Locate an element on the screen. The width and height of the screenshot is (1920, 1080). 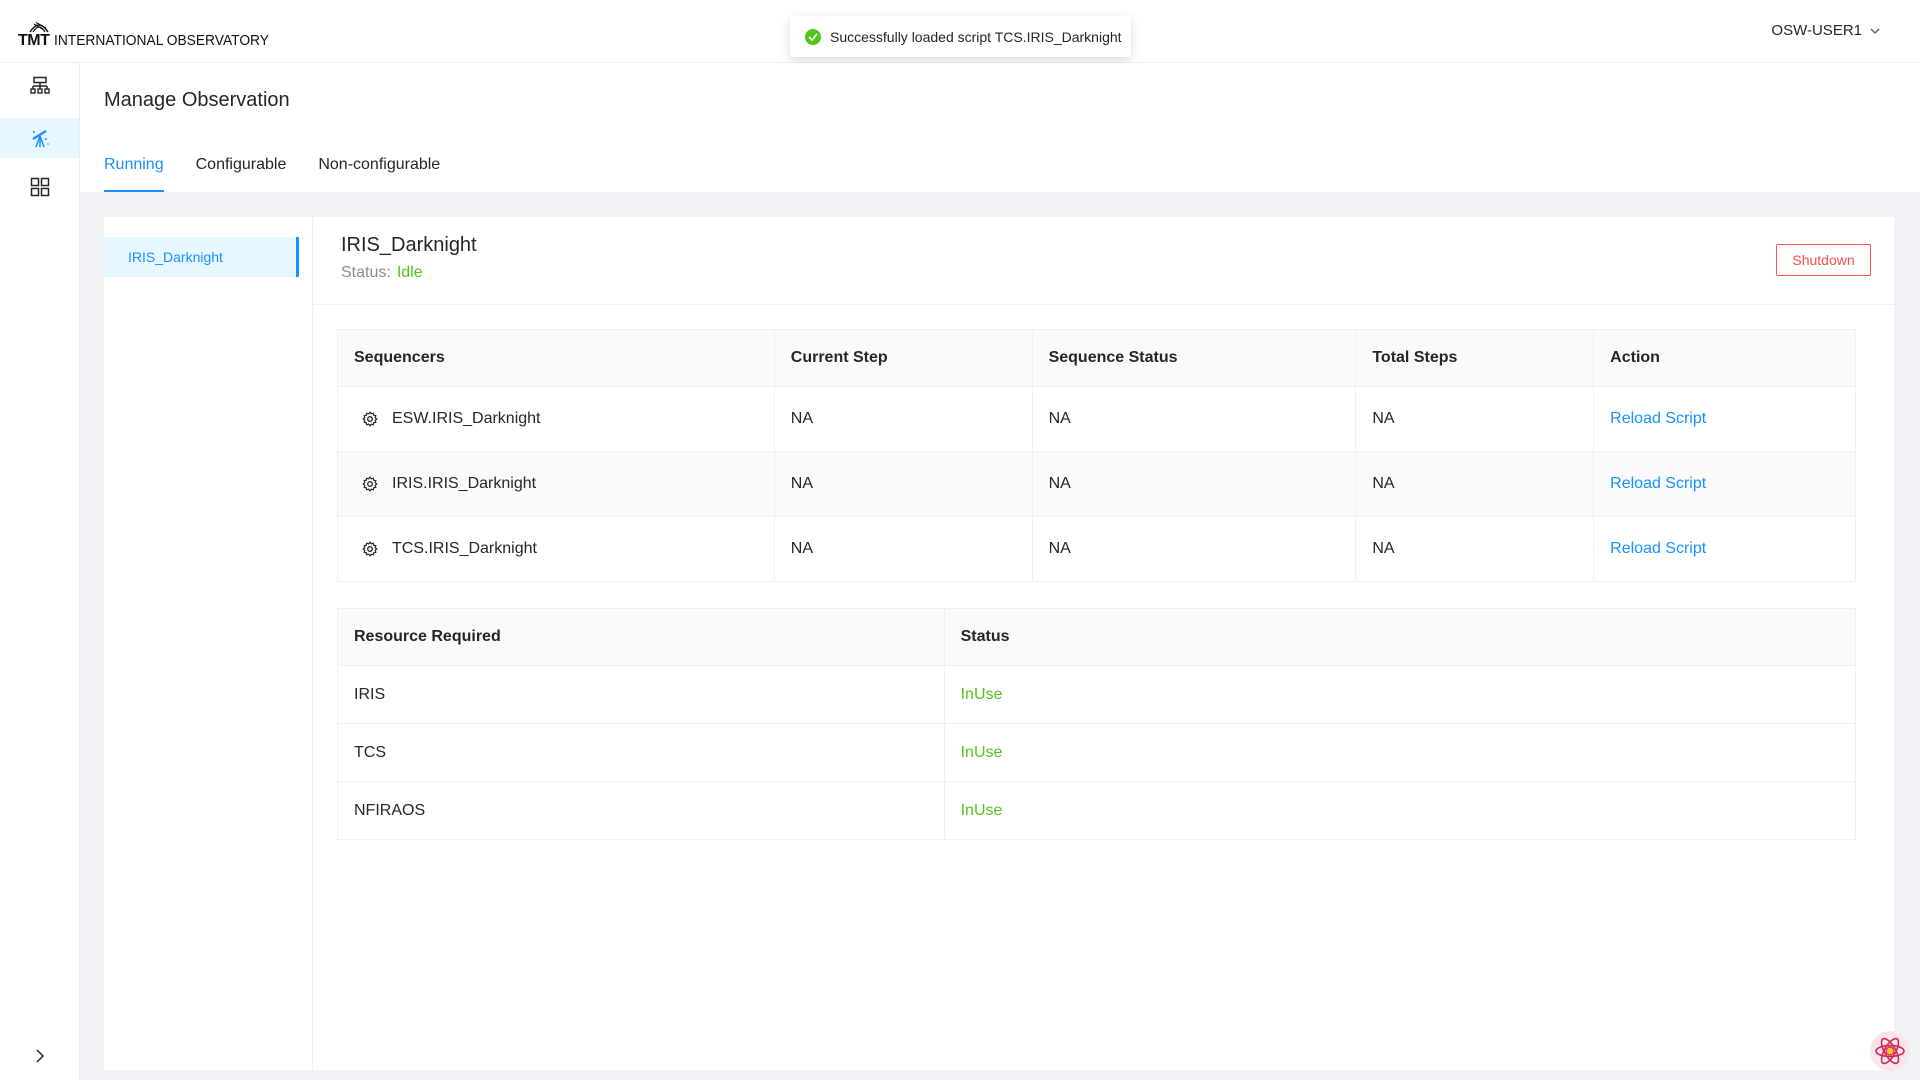
sequencer-name: TCS.IRIS_Darknight is located at coordinates (464, 548).